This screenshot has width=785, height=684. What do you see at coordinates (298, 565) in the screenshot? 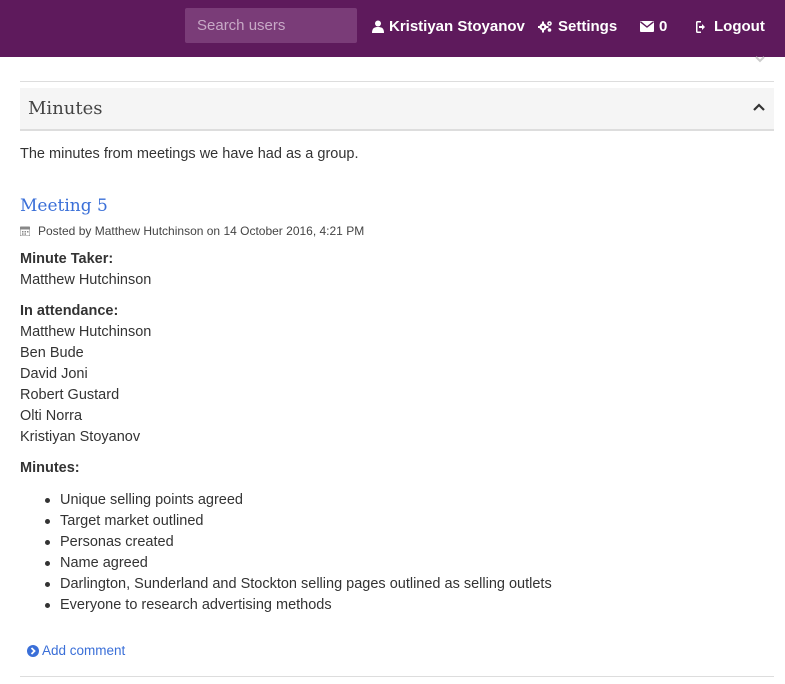
I see `minutes-item: Name agreed` at bounding box center [298, 565].